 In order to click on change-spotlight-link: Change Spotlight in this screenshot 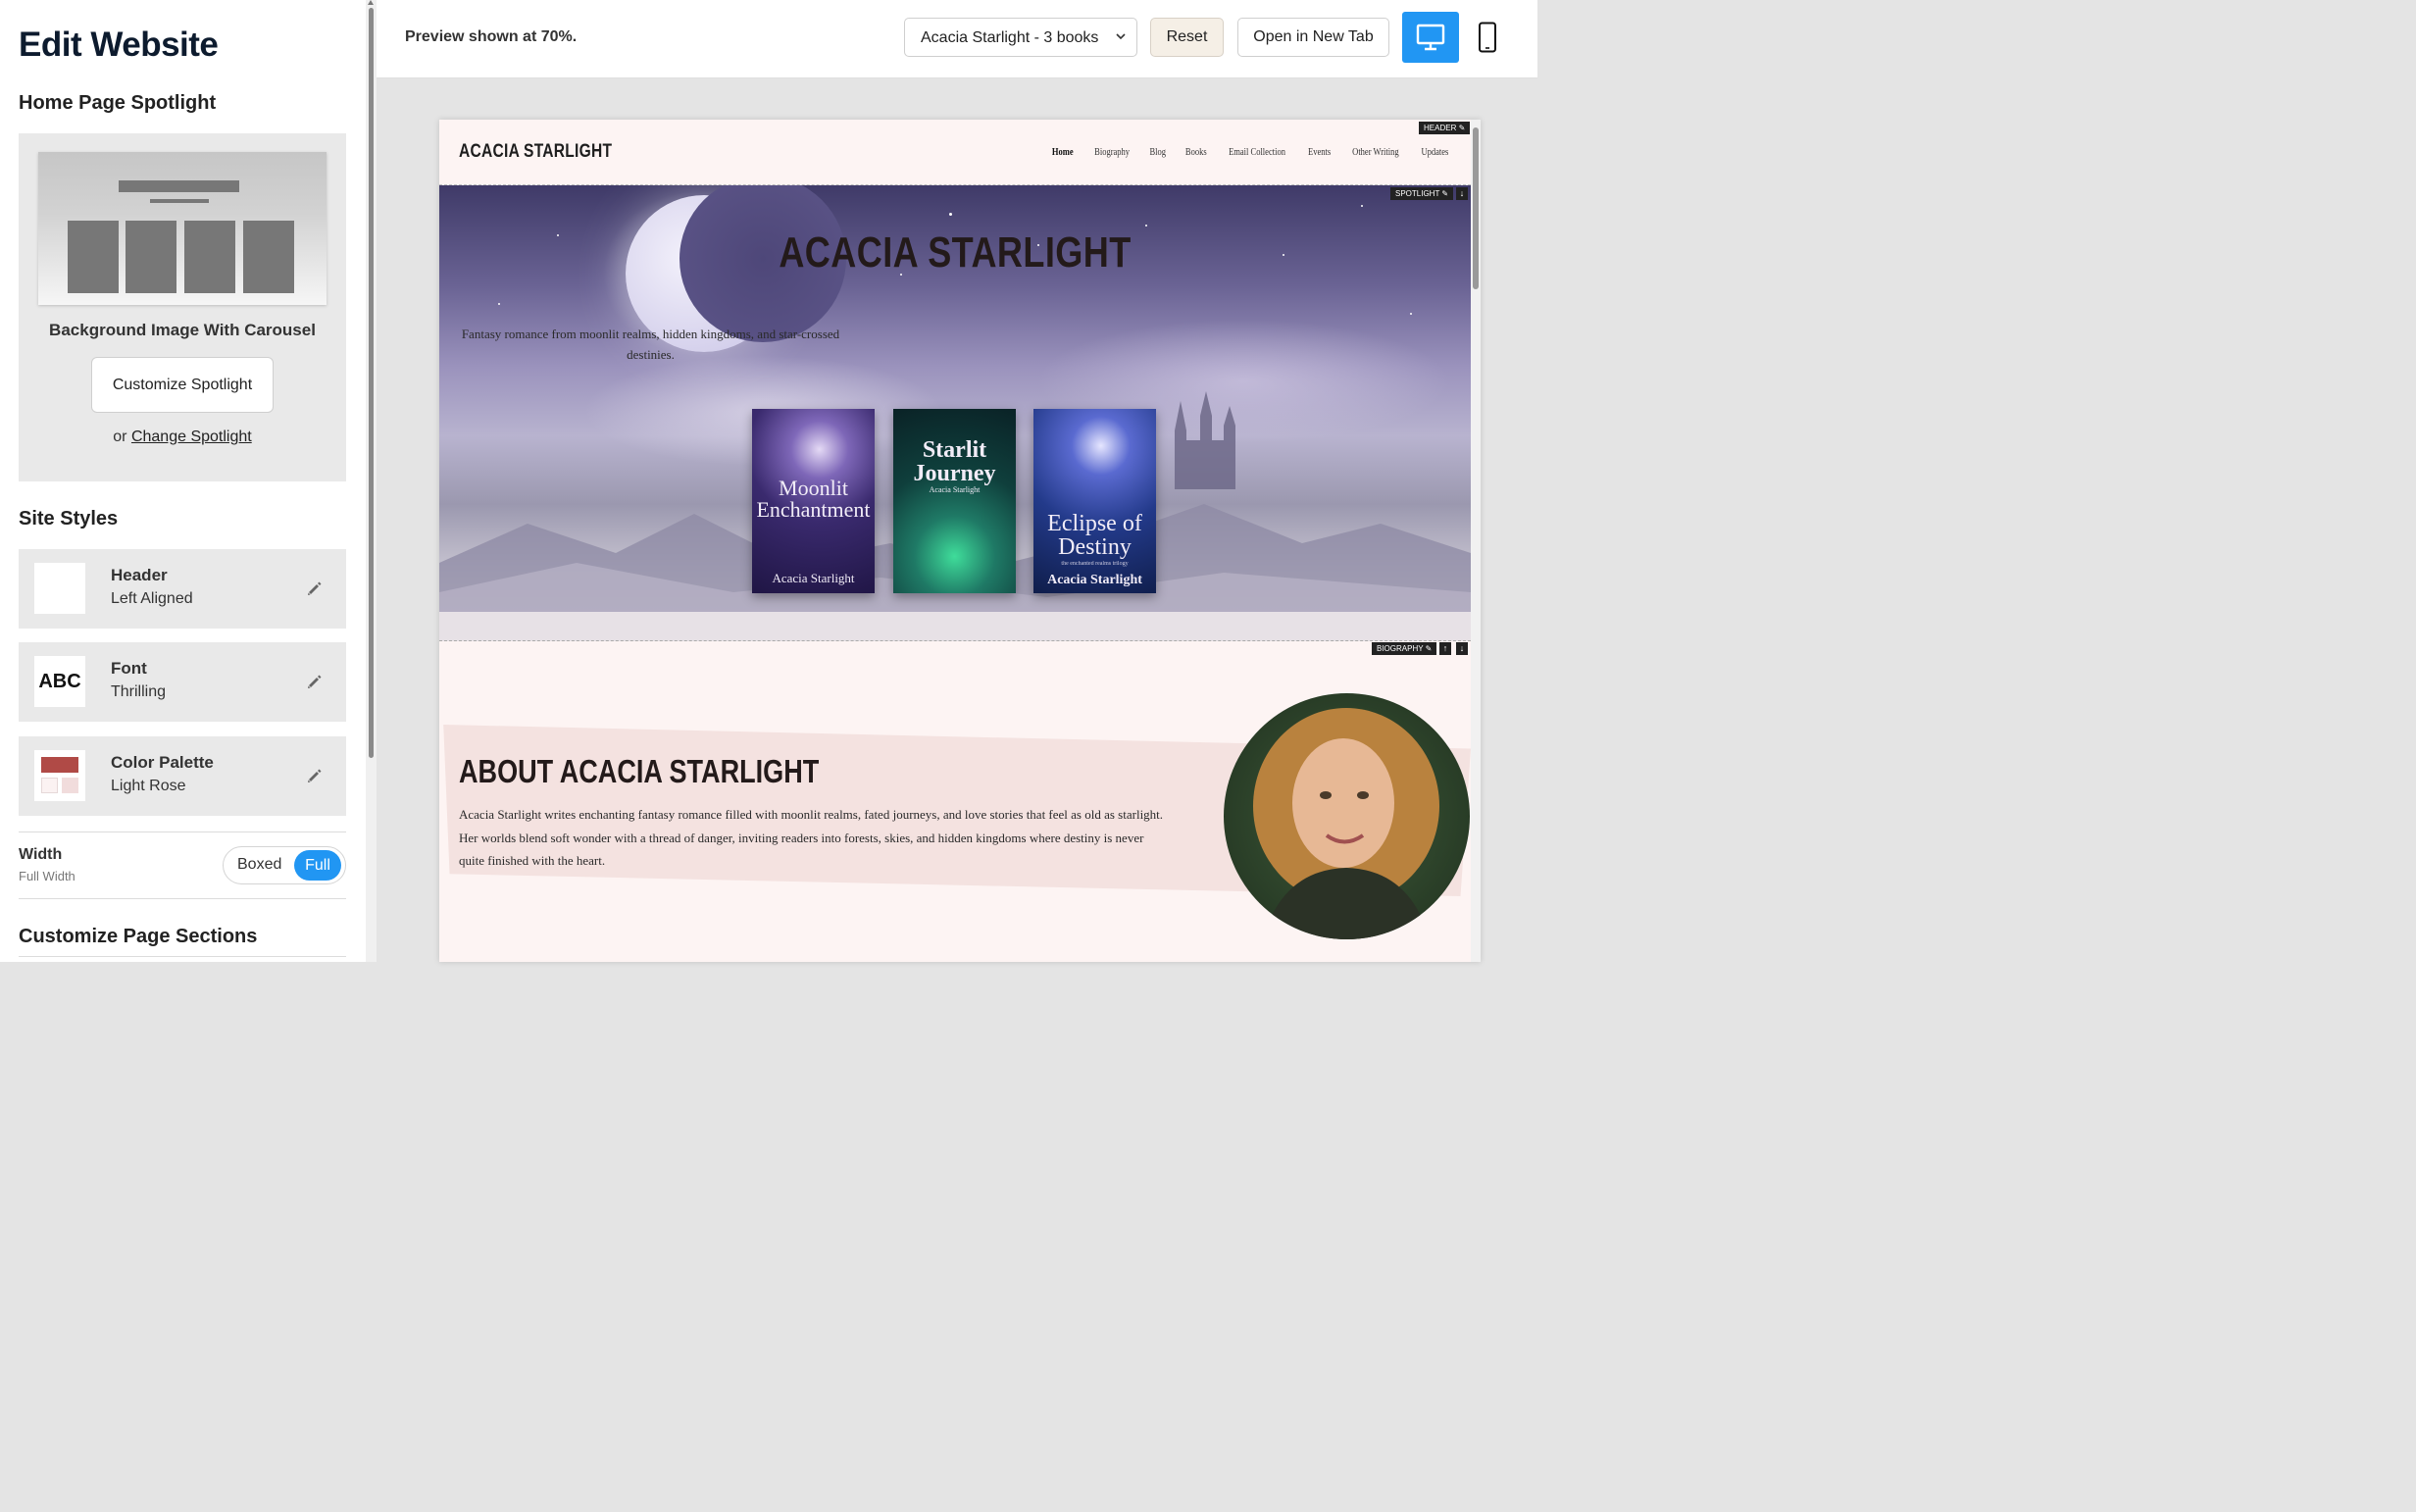, I will do `click(192, 436)`.